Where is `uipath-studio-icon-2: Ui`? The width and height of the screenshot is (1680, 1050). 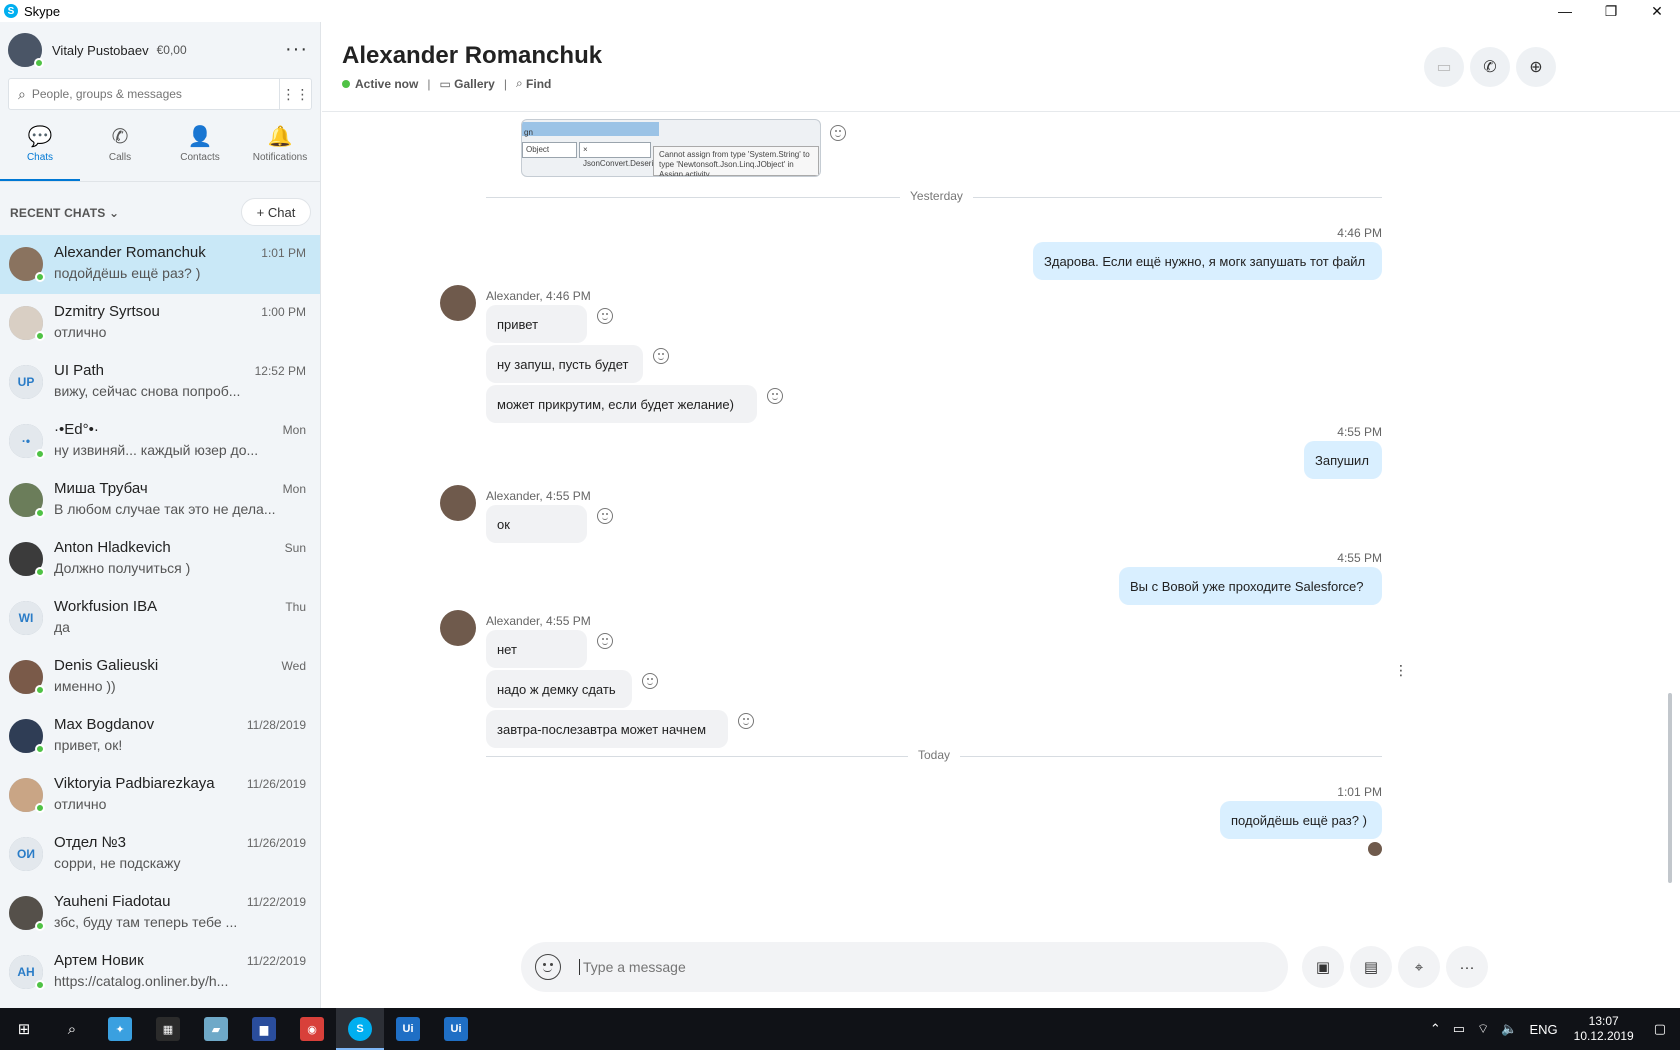
uipath-studio-icon-2: Ui is located at coordinates (456, 1029).